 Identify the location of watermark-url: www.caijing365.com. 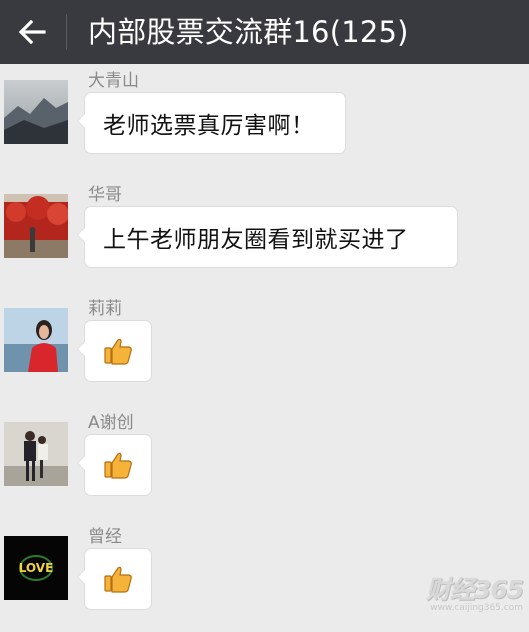
(476, 608).